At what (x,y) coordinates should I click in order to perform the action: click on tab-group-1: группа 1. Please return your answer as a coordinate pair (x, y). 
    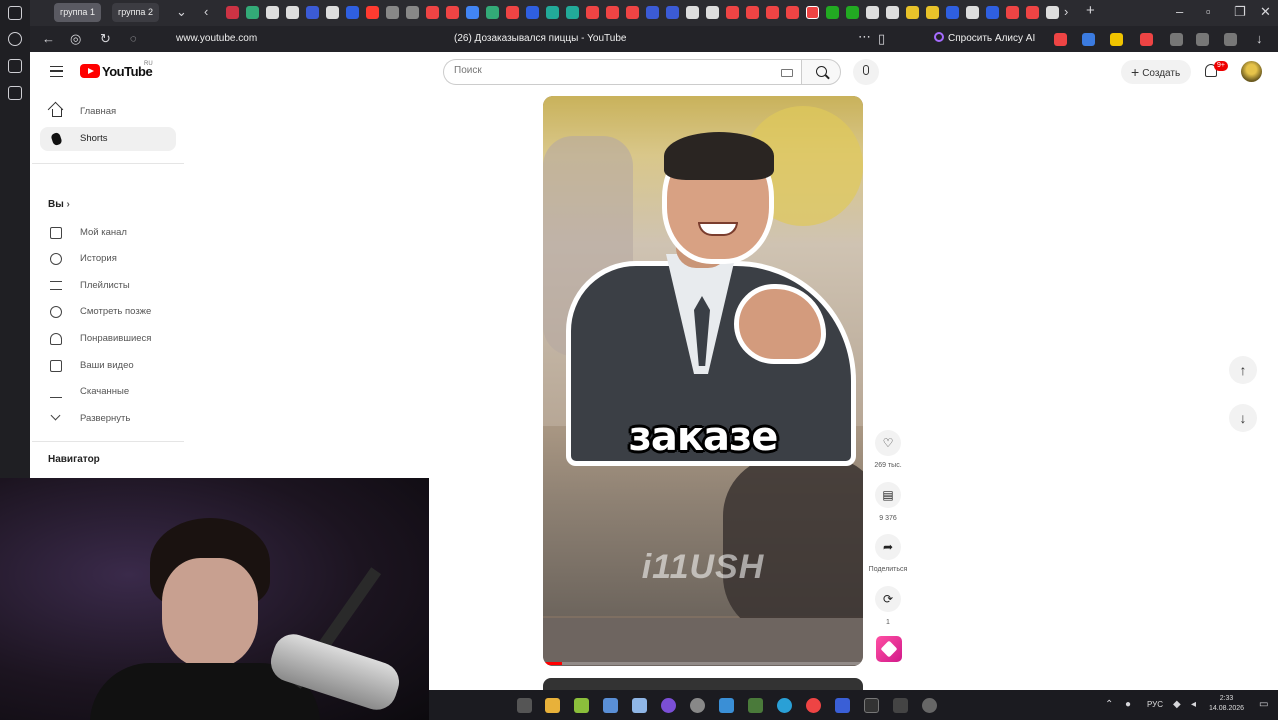
    Looking at the image, I should click on (77, 12).